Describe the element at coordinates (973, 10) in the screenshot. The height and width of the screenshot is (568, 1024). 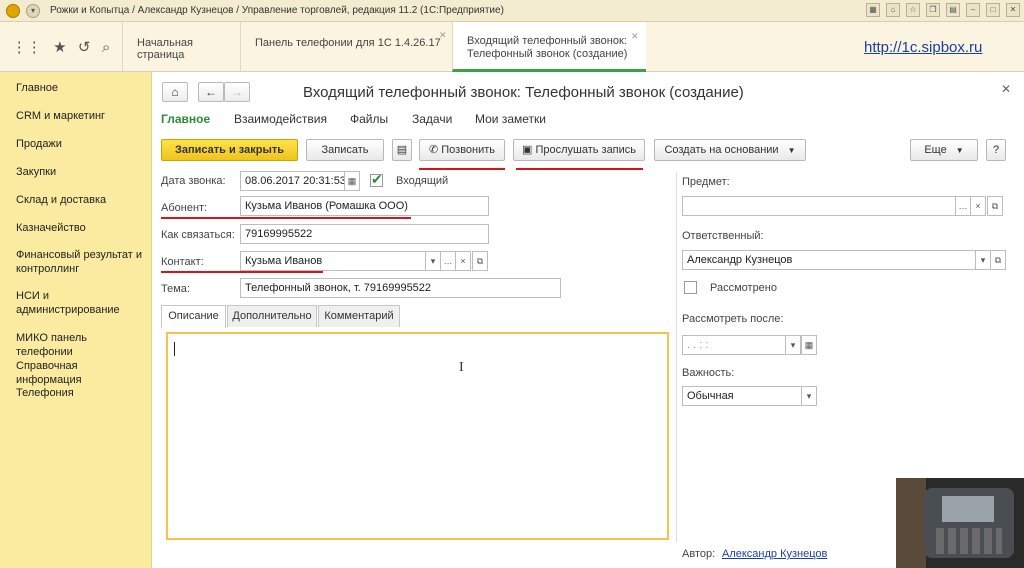
I see `minimize-icon: –` at that location.